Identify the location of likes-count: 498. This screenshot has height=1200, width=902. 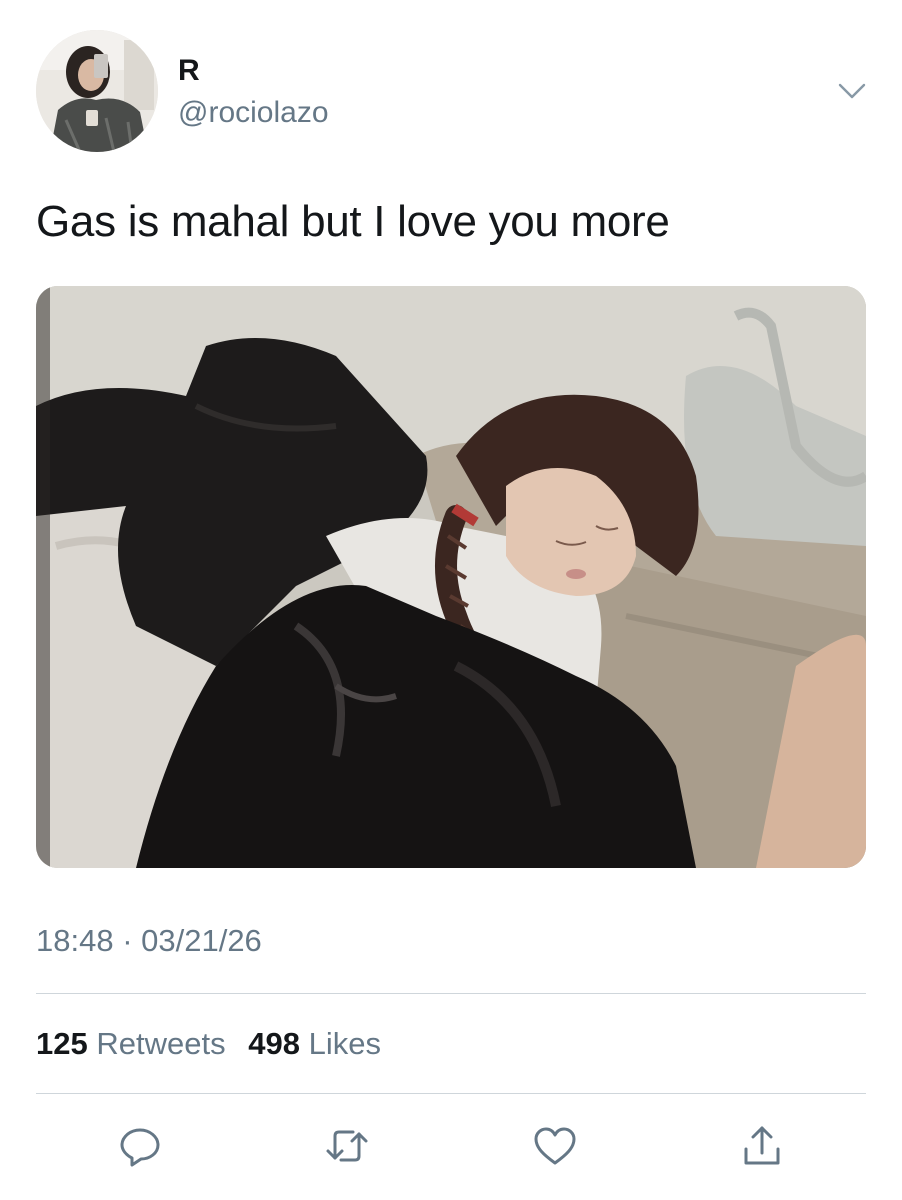
(274, 1043).